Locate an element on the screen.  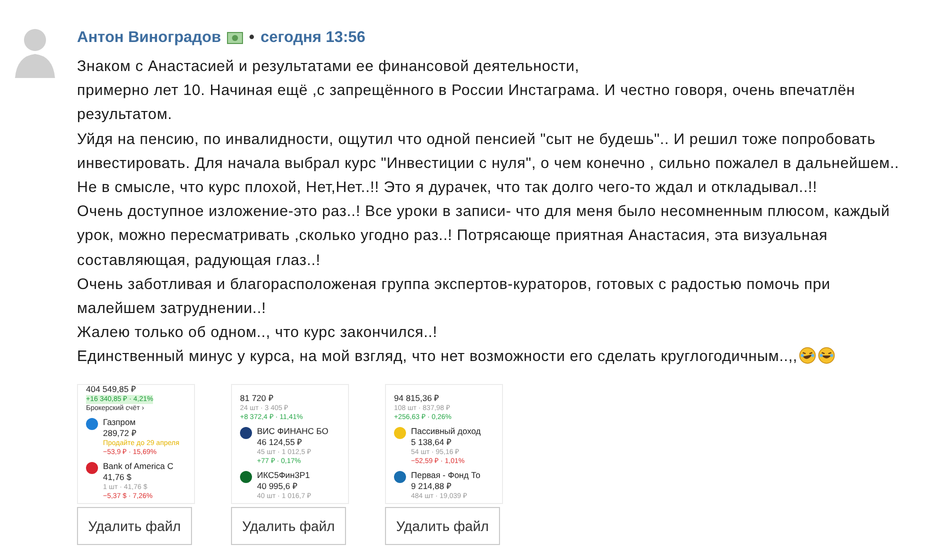
comment-paragraph: Единственный минус у курса, на мой взгляд, что нет возможности его сделать круглогодичным..,, is located at coordinates (491, 357).